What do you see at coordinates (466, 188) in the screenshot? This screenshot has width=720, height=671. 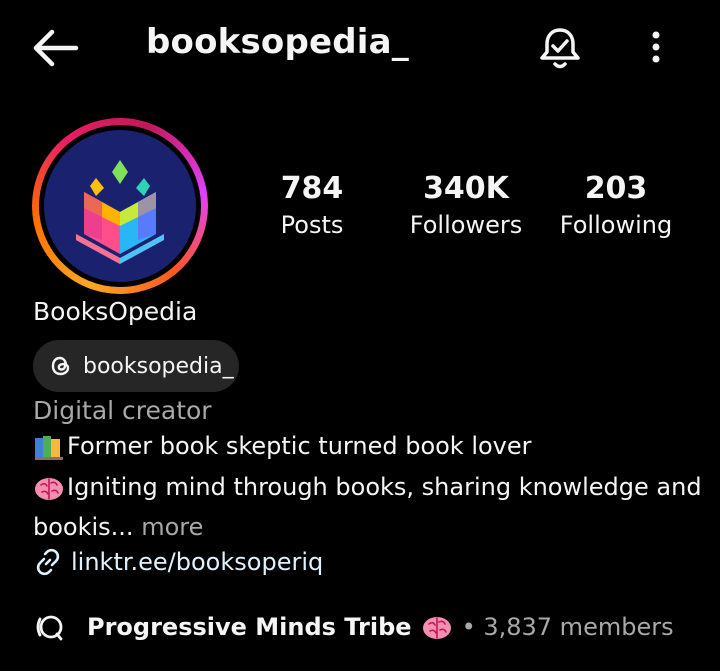 I see `followers-count: 340K` at bounding box center [466, 188].